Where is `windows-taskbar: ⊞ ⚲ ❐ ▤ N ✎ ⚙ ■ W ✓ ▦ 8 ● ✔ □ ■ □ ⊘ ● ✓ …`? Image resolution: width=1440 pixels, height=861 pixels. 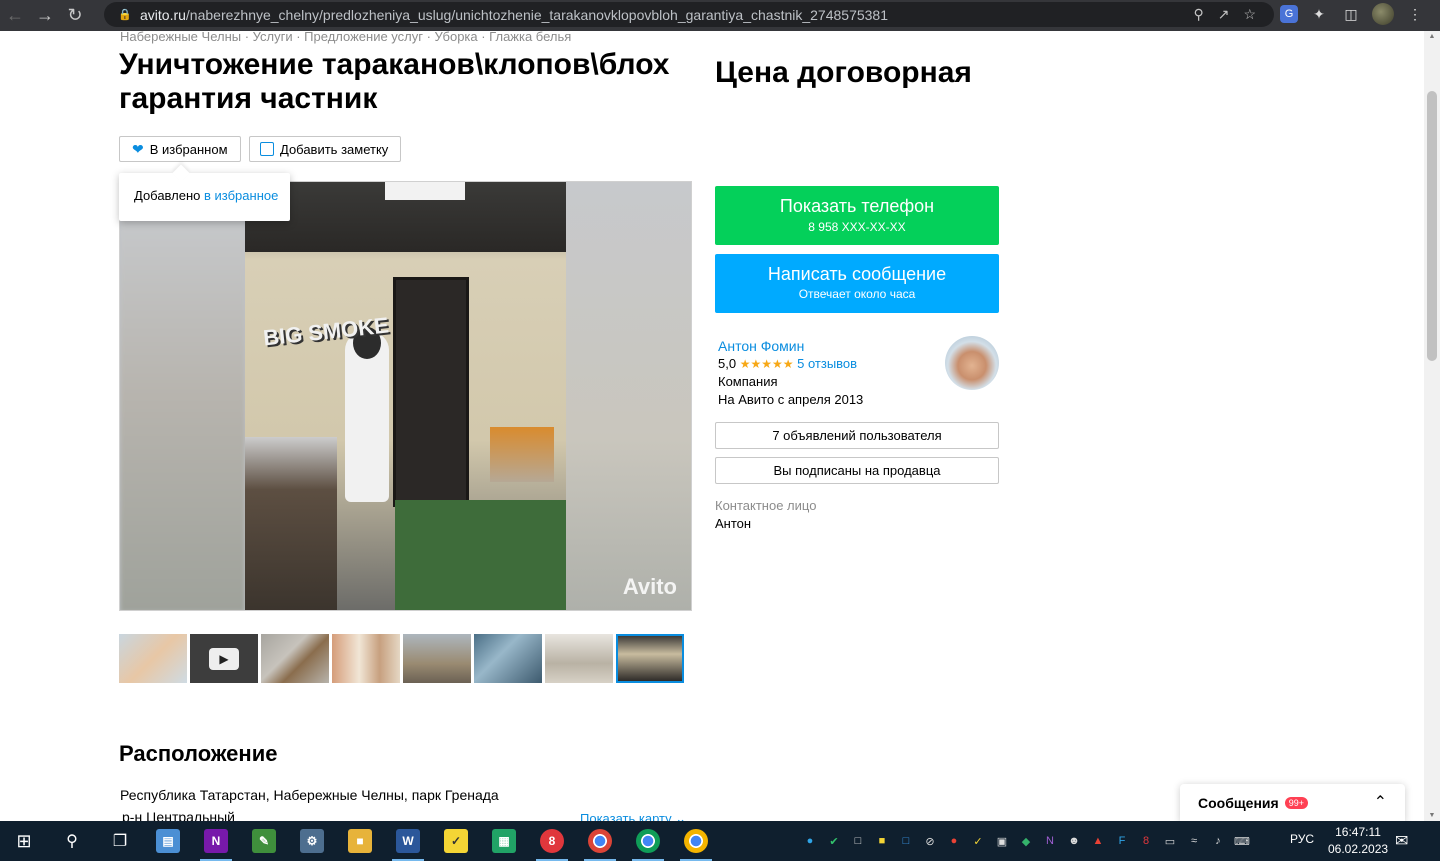
windows-taskbar: ⊞ ⚲ ❐ ▤ N ✎ ⚙ ■ W ✓ ▦ 8 ● ✔ □ ■ □ ⊘ ● ✓ … is located at coordinates (720, 841).